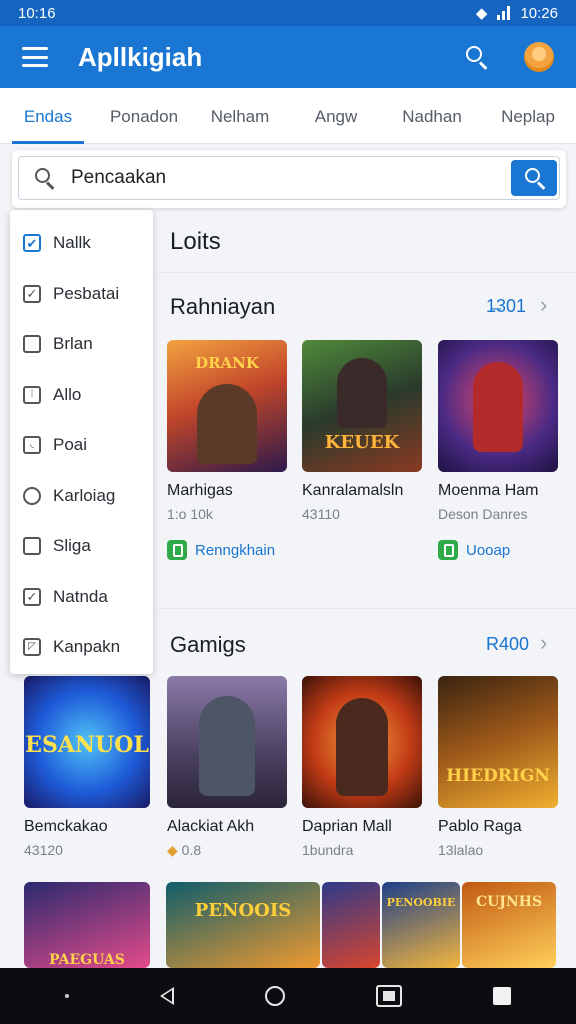 The image size is (576, 1024). What do you see at coordinates (488, 550) in the screenshot?
I see `install-label: Uooap` at bounding box center [488, 550].